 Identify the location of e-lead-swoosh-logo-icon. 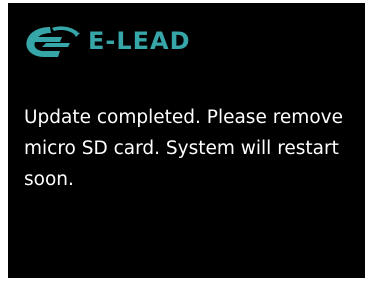
(53, 41).